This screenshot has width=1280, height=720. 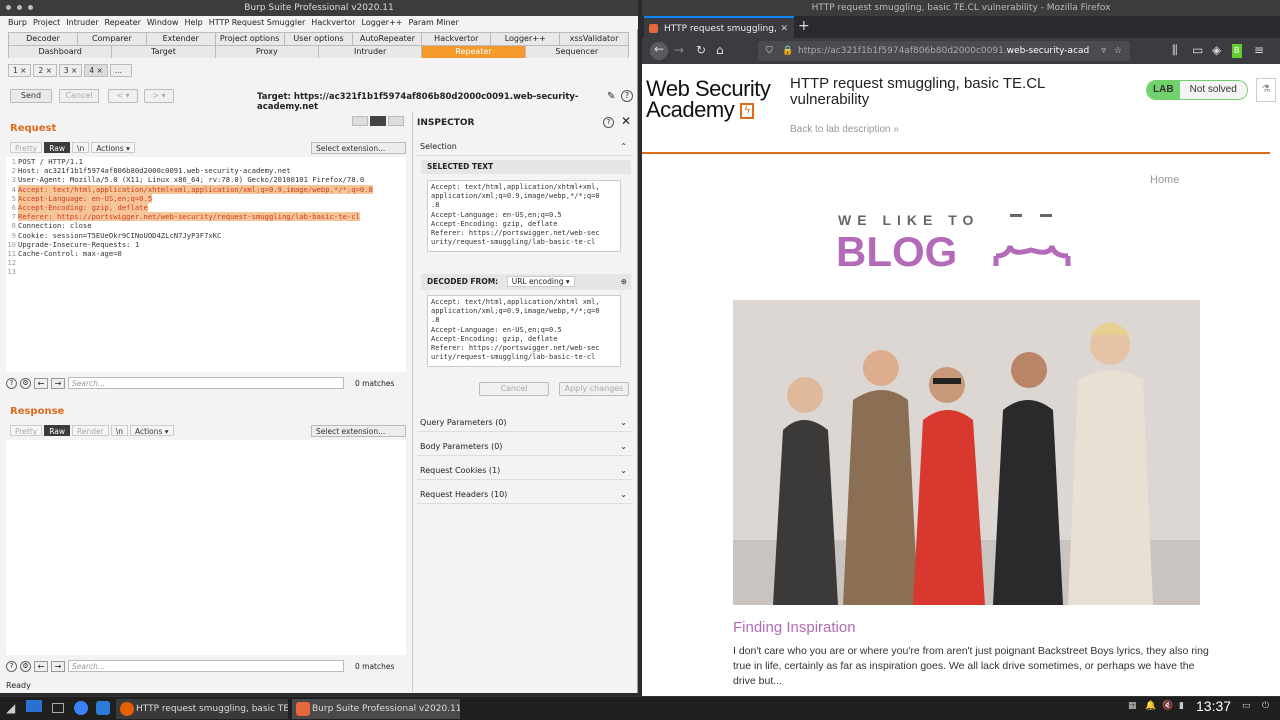 I want to click on tab-hackvertor: Hackvertor, so click(x=456, y=38).